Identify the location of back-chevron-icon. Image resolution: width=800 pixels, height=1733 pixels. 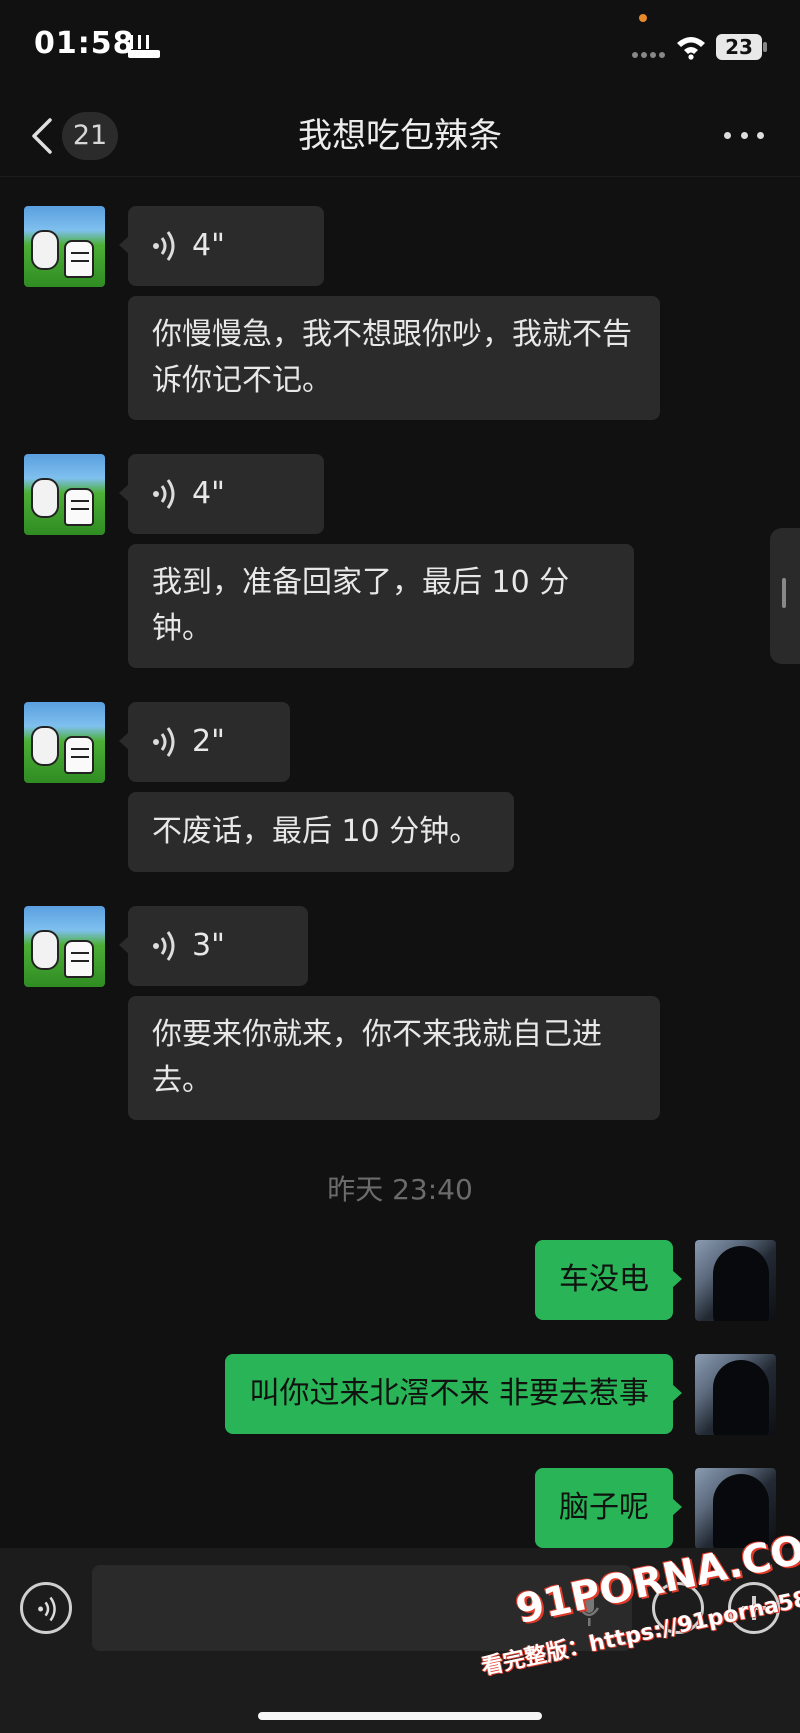
(43, 136).